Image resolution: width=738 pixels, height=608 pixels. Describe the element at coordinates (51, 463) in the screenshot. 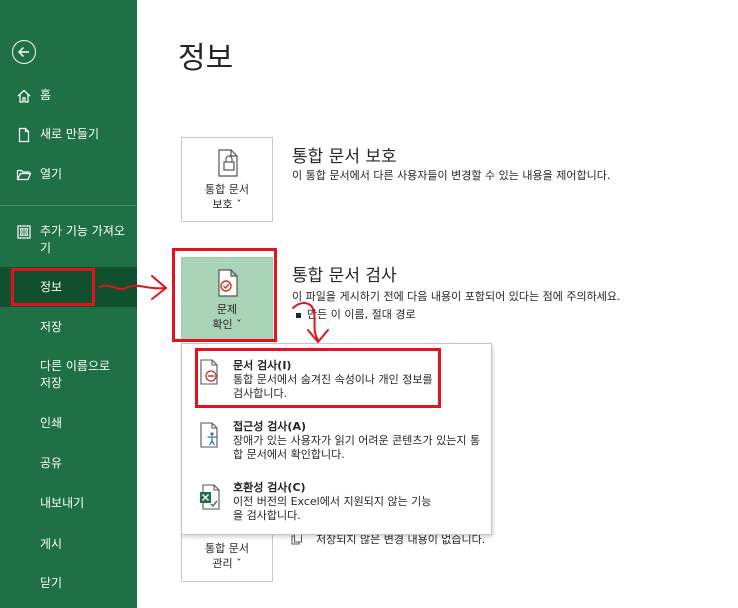

I see `sidebar-item-label: 공유` at that location.